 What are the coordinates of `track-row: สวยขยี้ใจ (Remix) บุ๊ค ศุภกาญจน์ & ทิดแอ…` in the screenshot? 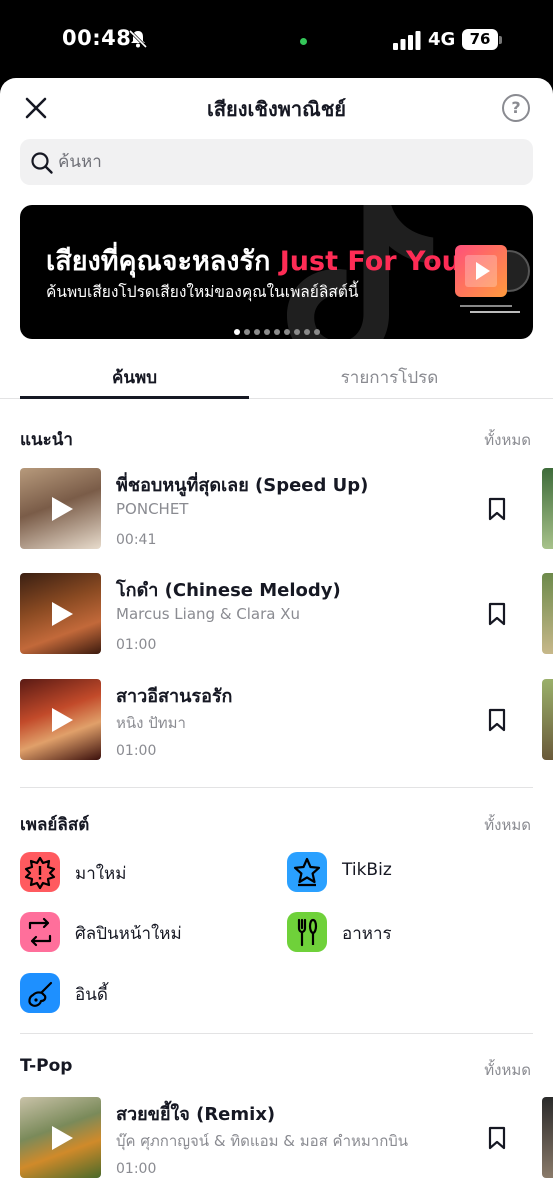 It's located at (276, 1139).